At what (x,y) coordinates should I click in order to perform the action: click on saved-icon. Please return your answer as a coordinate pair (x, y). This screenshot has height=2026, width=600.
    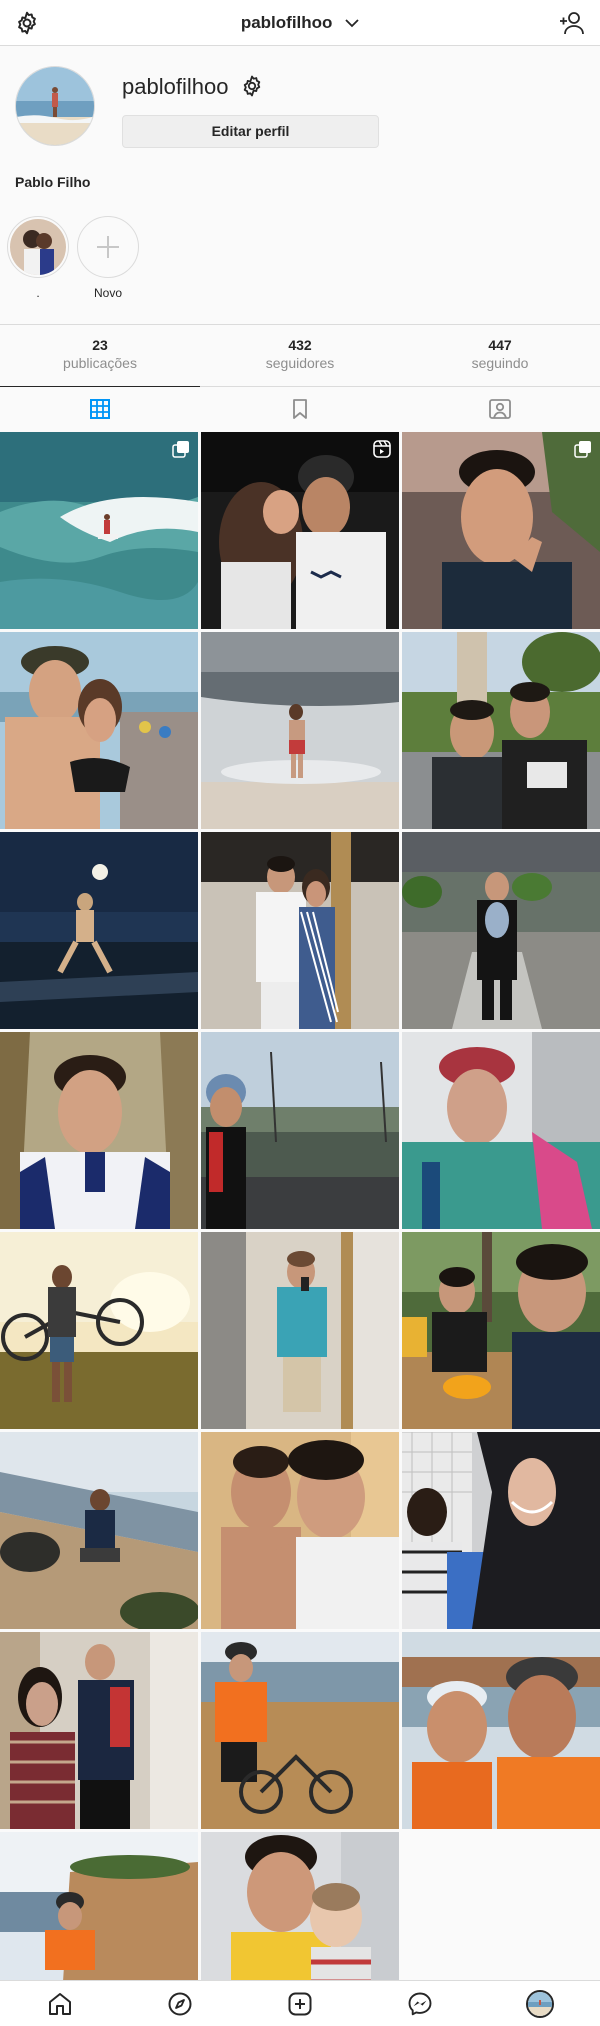
    Looking at the image, I should click on (300, 408).